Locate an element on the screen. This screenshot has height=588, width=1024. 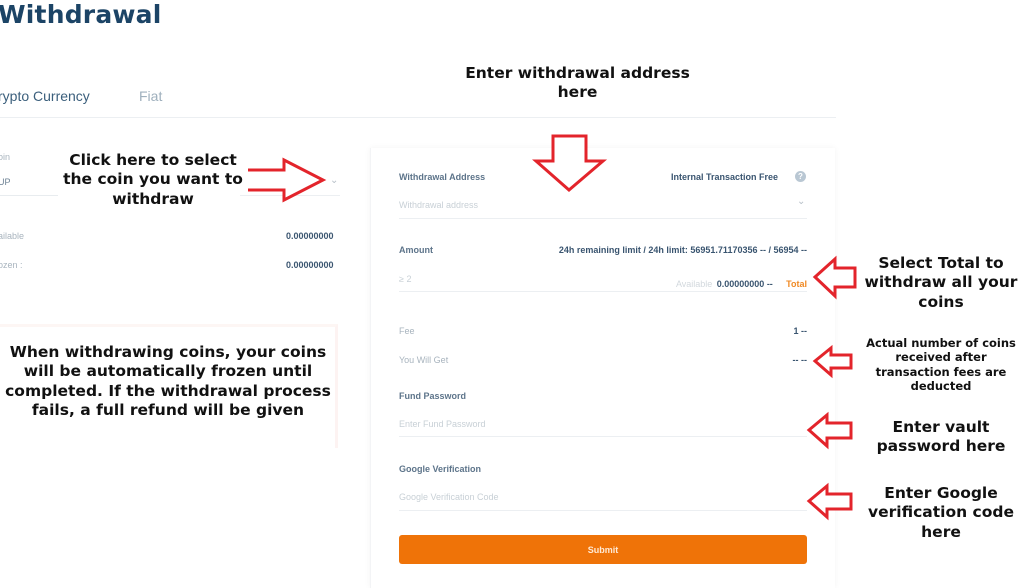
you-will-get-value: -- -- is located at coordinates (800, 360).